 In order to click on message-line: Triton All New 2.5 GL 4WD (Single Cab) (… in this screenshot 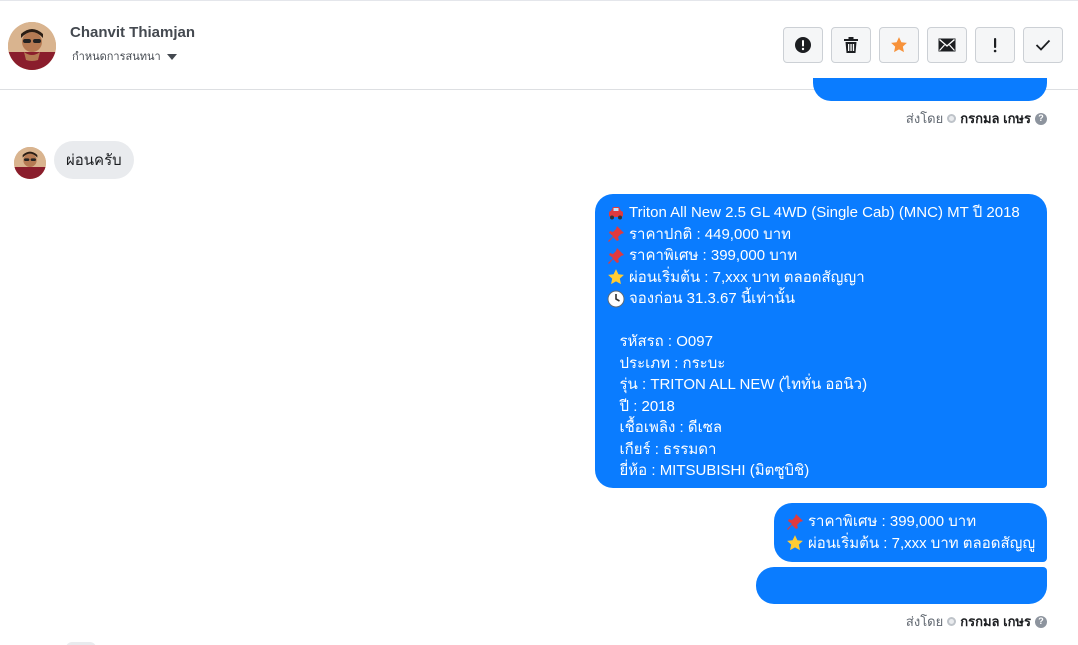, I will do `click(821, 213)`.